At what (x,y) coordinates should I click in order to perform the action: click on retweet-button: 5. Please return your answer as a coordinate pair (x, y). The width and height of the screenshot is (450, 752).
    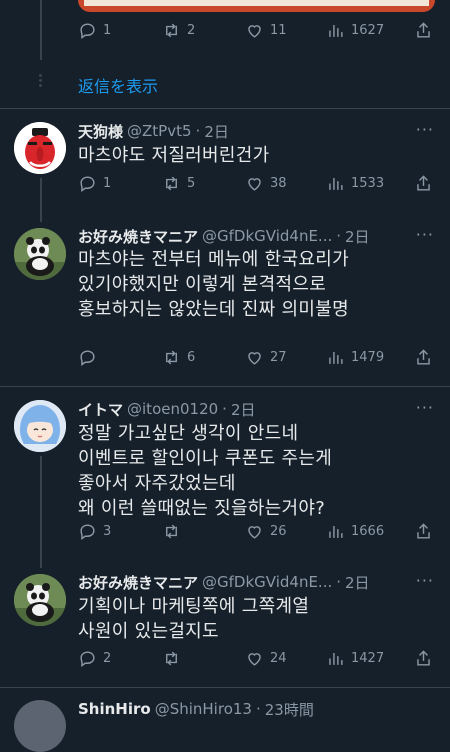
    Looking at the image, I should click on (178, 183).